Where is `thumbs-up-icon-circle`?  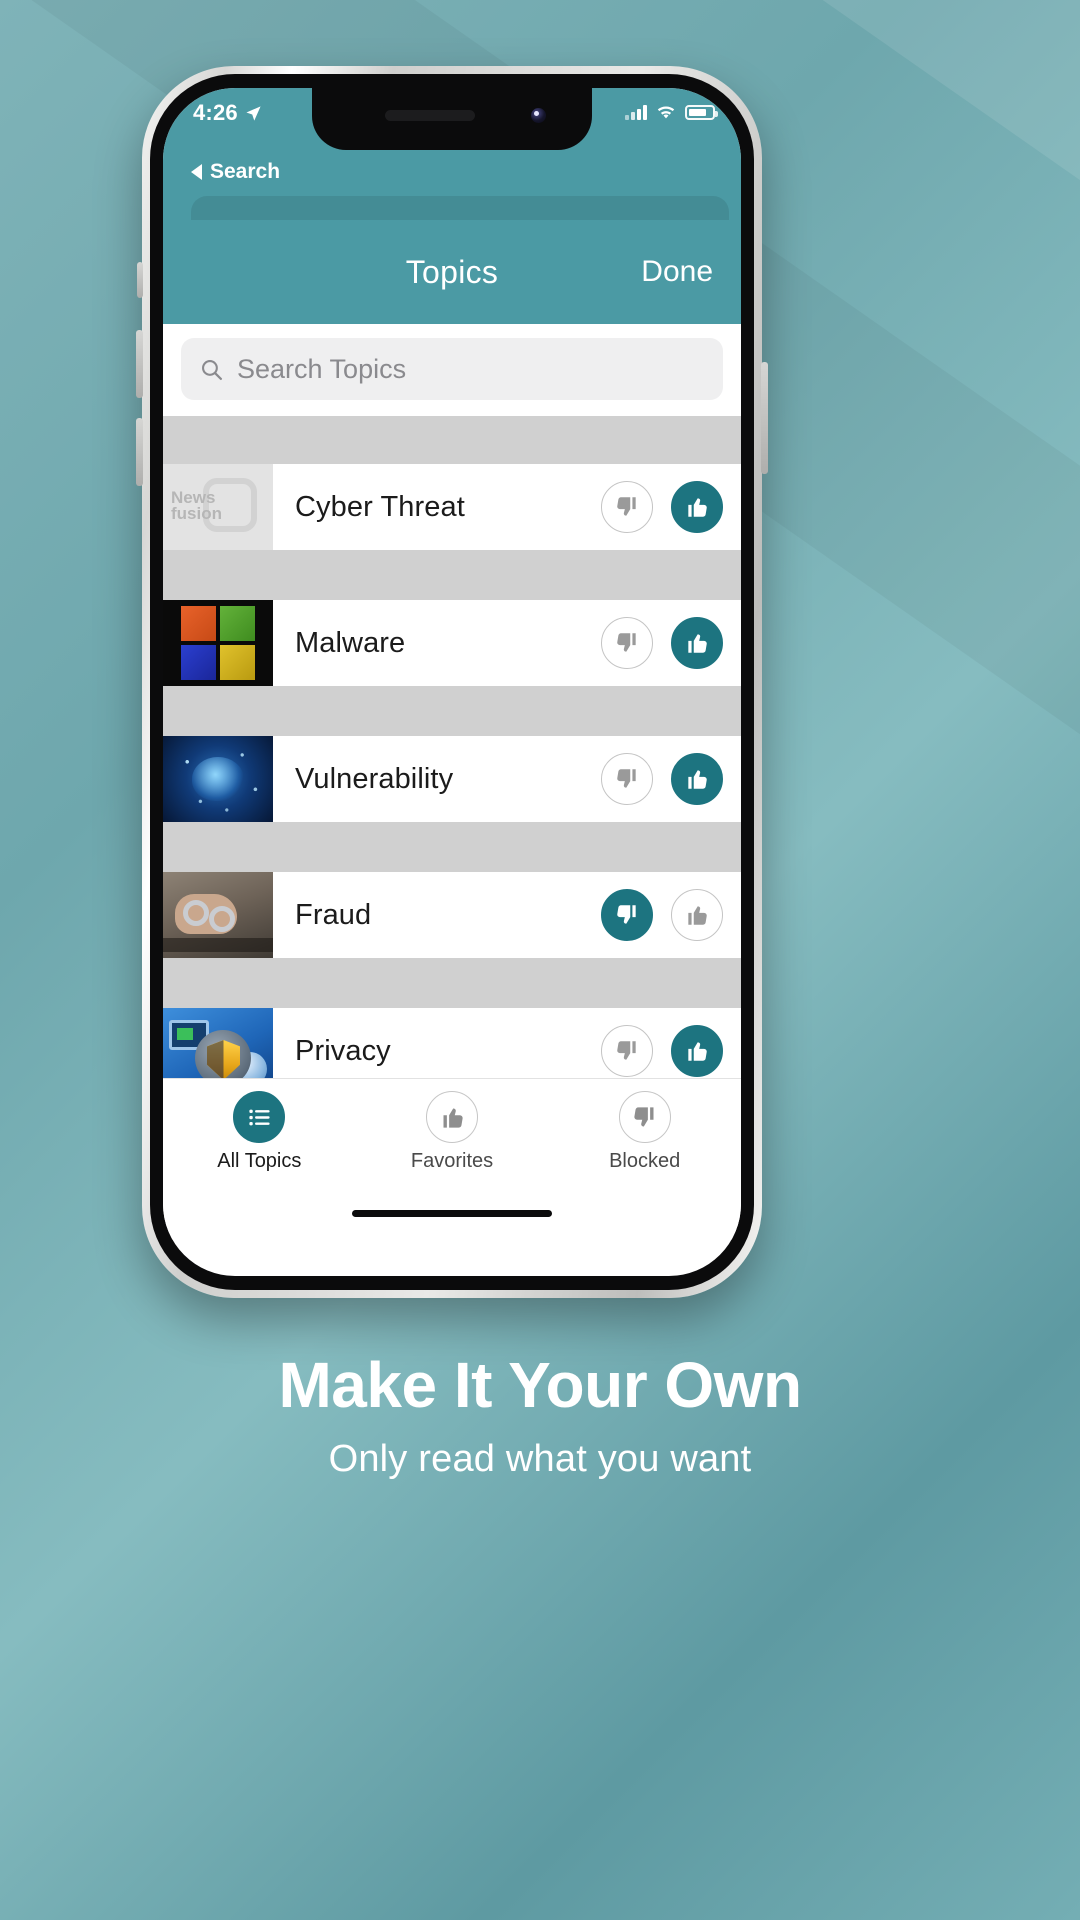 thumbs-up-icon-circle is located at coordinates (452, 1117).